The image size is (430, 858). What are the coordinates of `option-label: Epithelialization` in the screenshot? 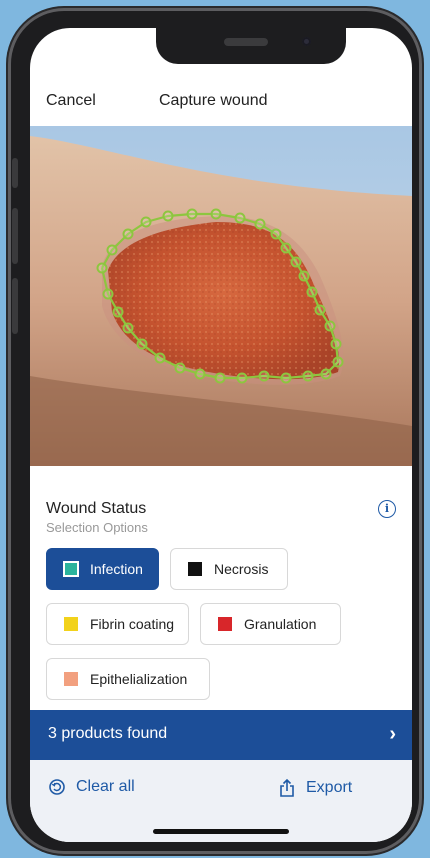 It's located at (139, 679).